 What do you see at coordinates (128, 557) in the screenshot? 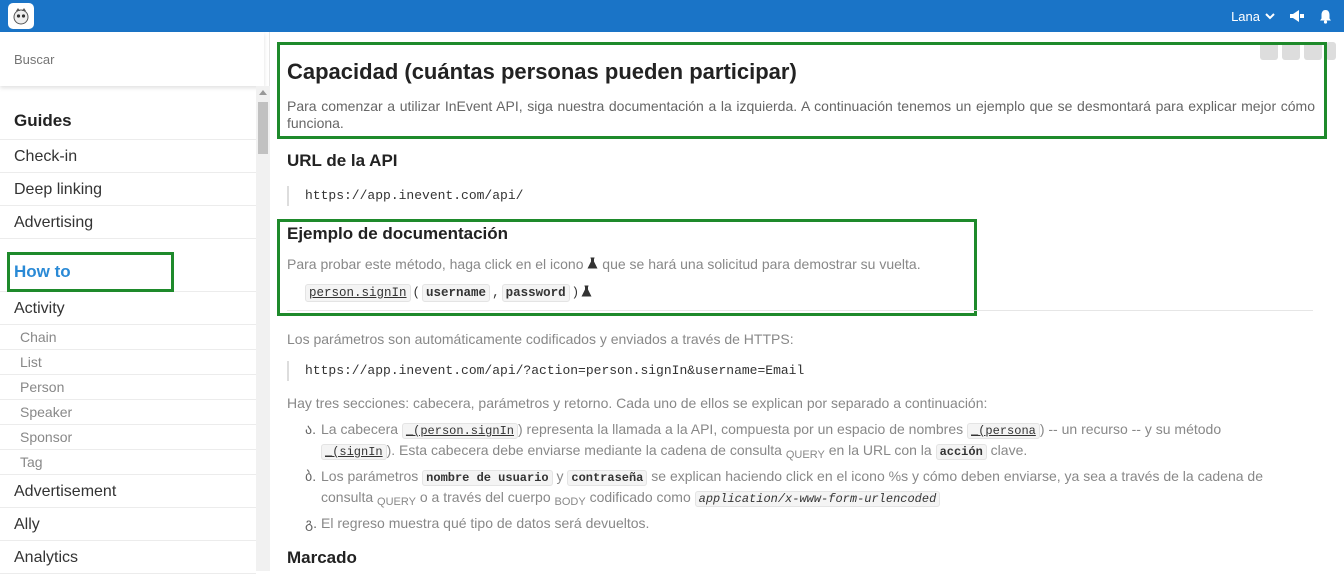
I see `sidebar-item-analytics: Analytics` at bounding box center [128, 557].